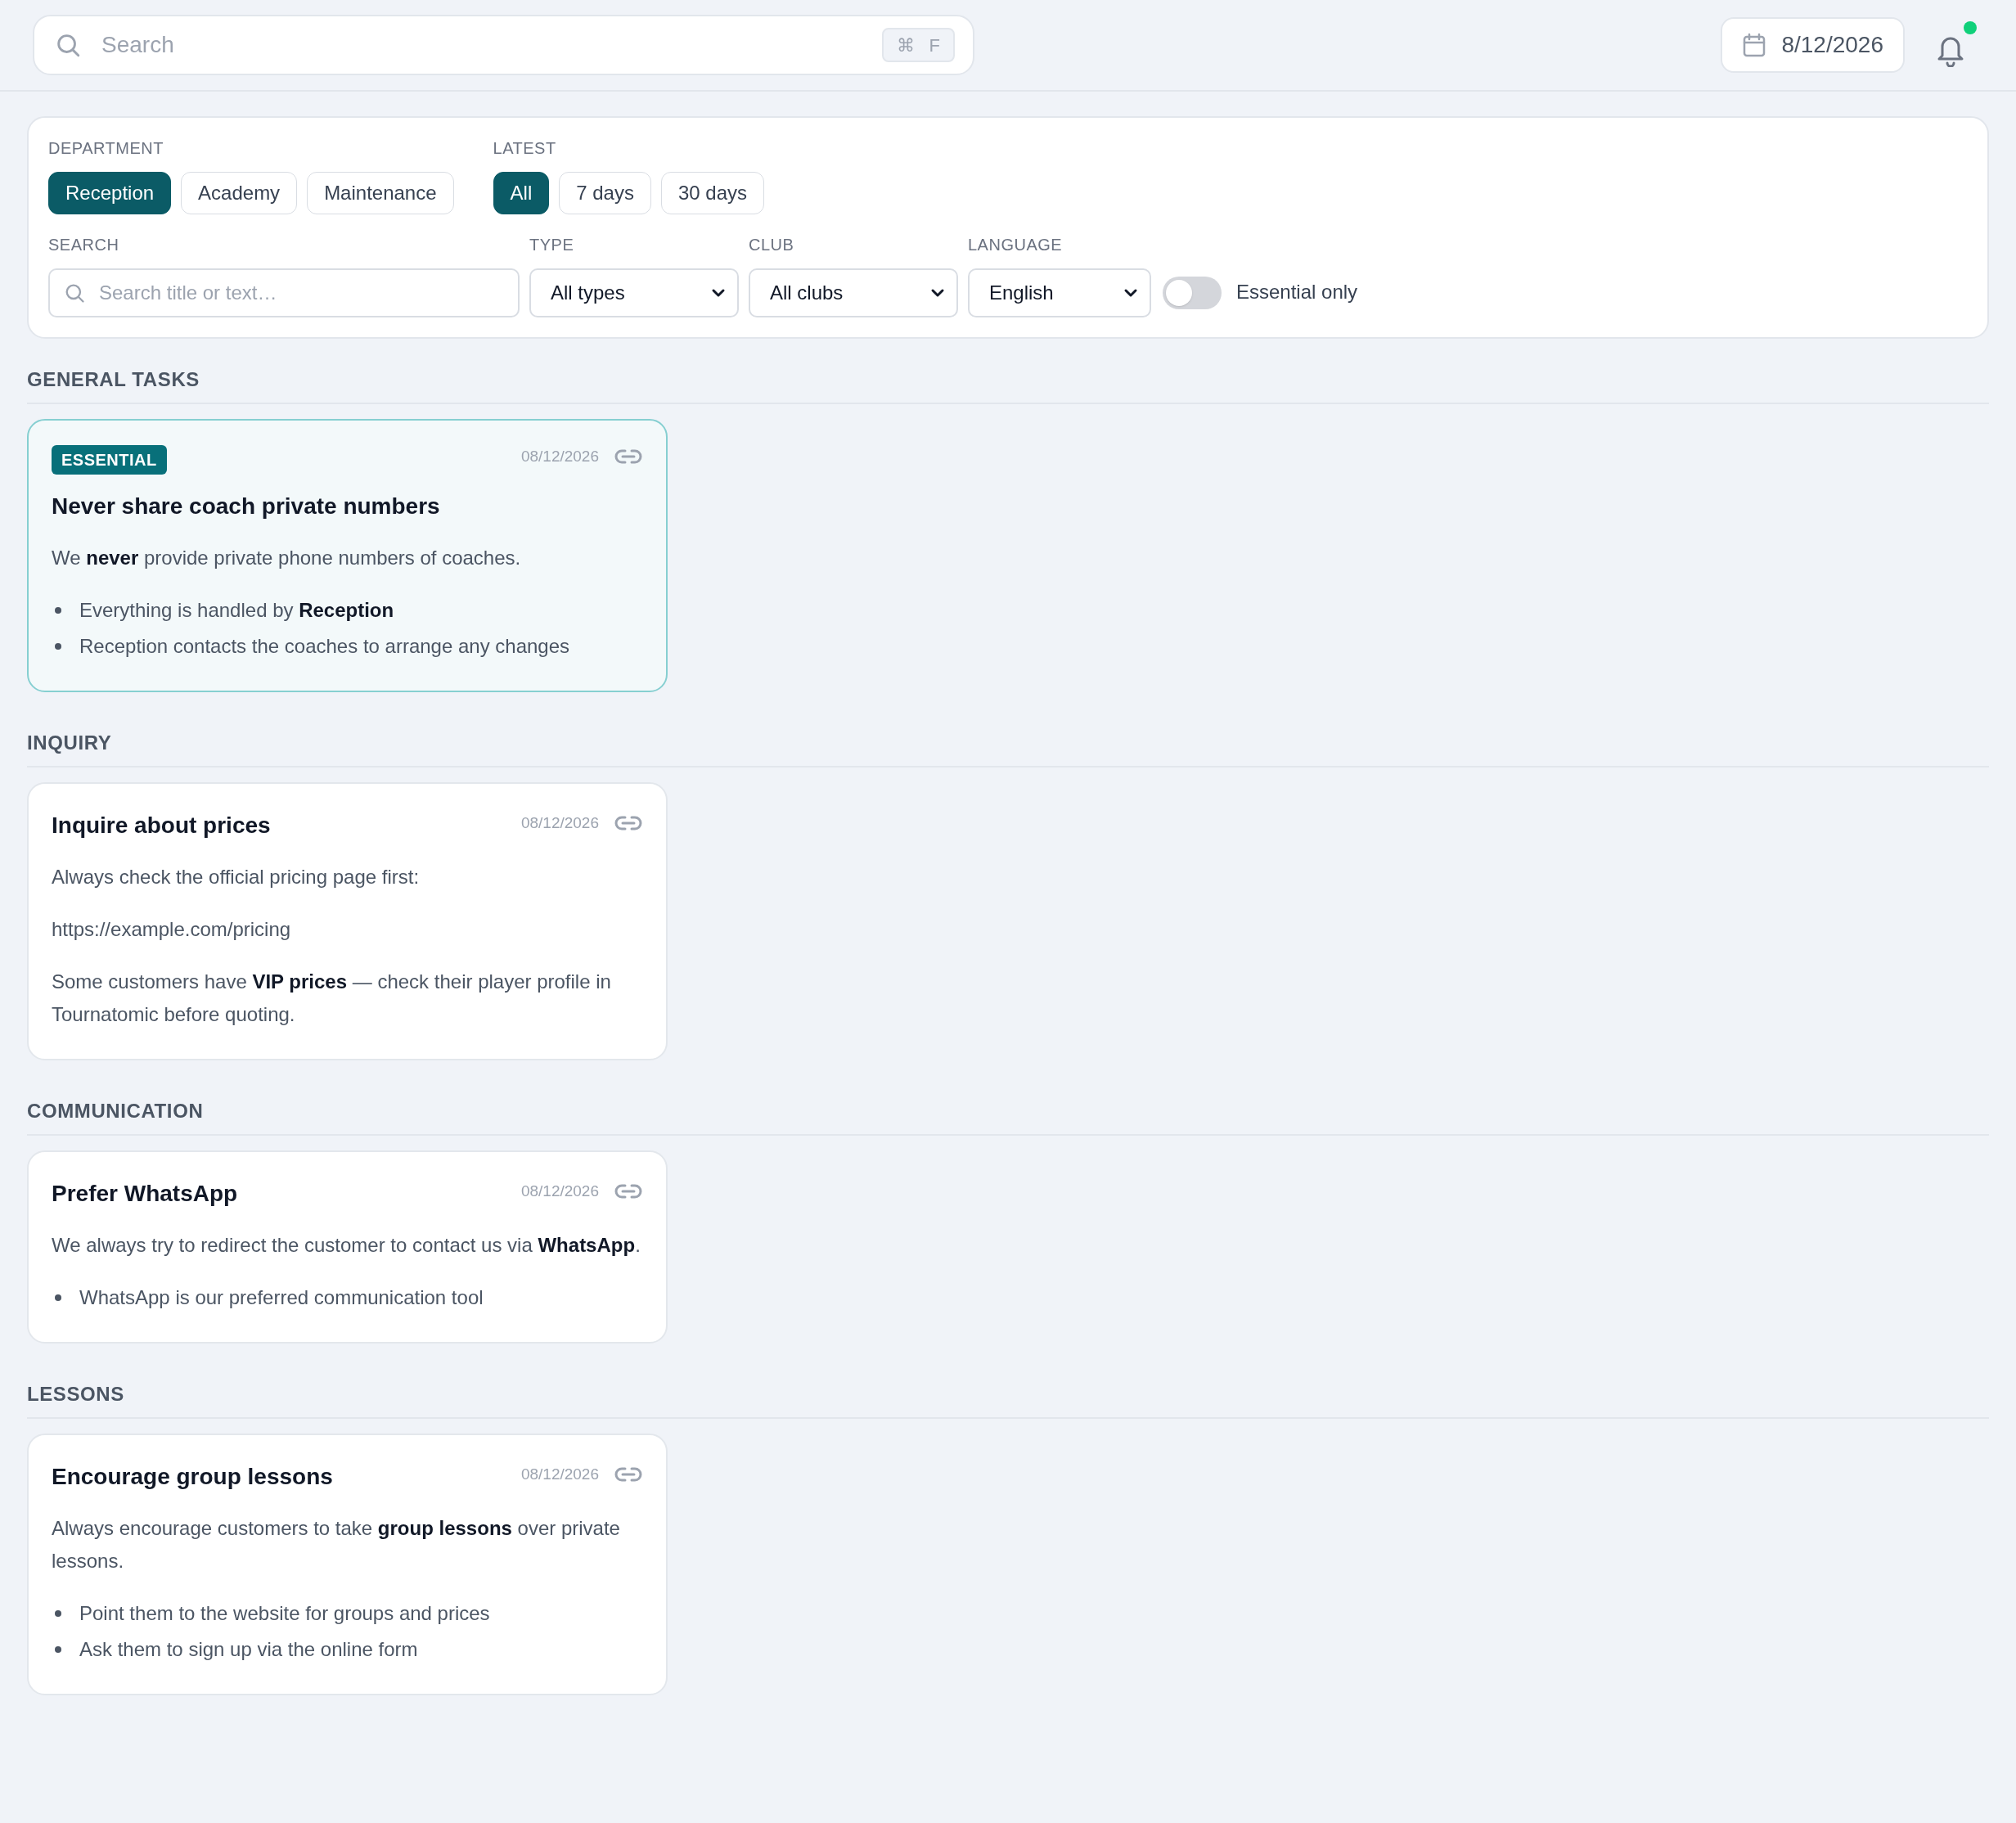  What do you see at coordinates (110, 460) in the screenshot?
I see `essential-badge: ESSENTIAL` at bounding box center [110, 460].